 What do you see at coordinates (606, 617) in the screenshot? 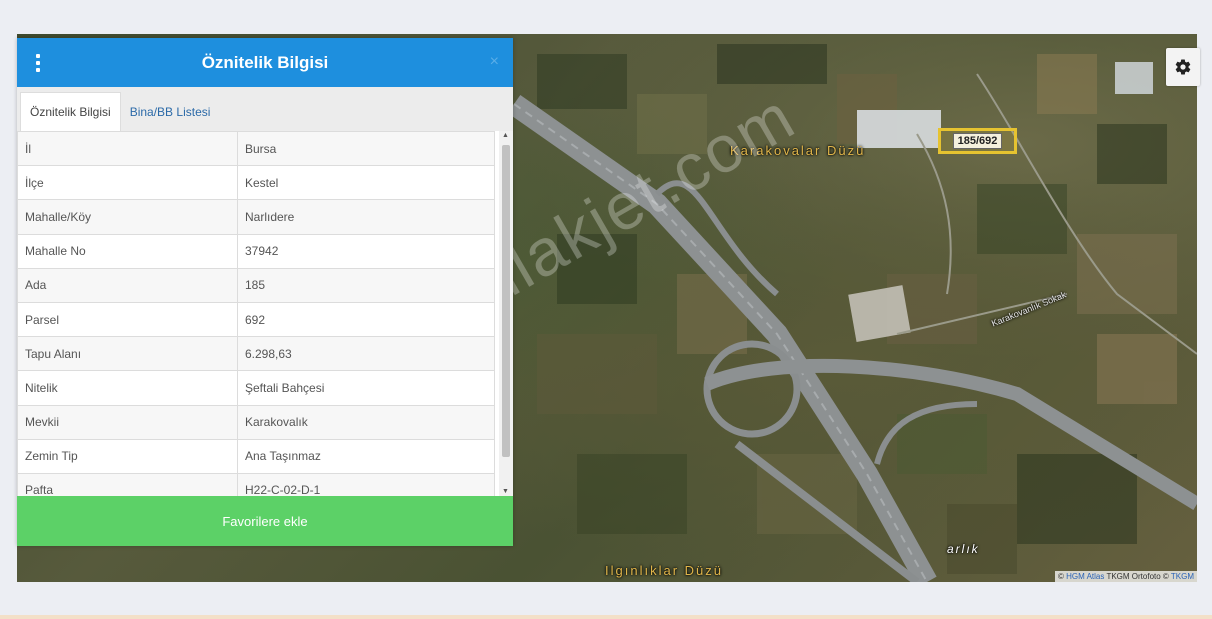
I see `page-bottom-border` at bounding box center [606, 617].